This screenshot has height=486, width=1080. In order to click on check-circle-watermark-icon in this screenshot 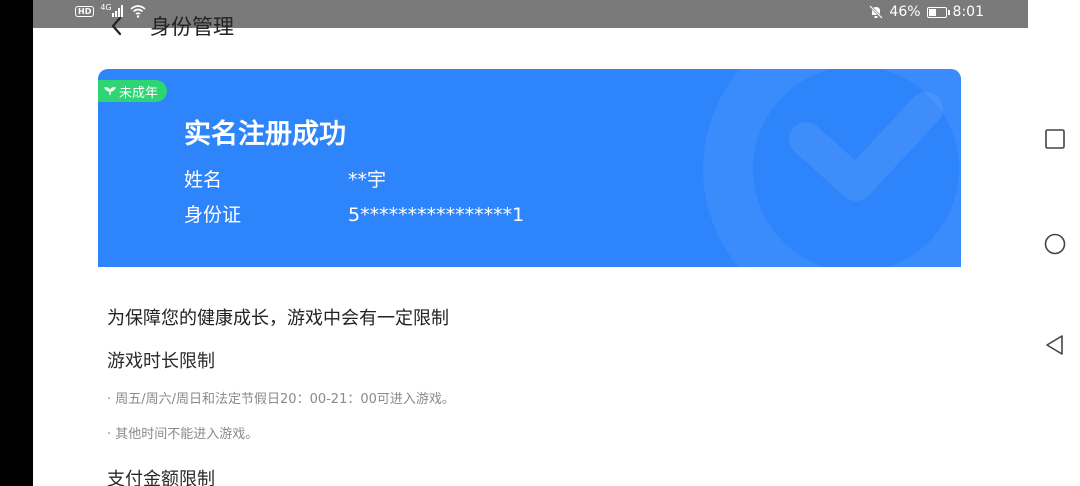, I will do `click(832, 168)`.